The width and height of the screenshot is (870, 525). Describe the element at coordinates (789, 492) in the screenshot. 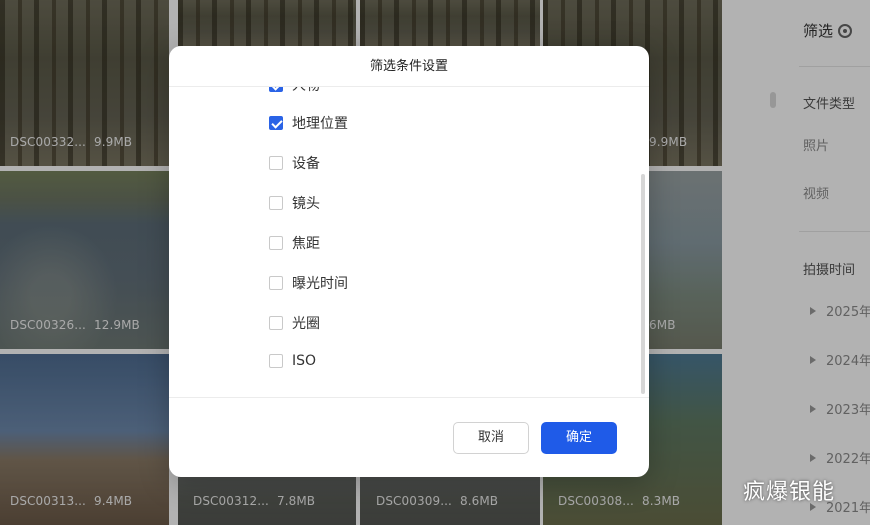

I see `watermark: 疯爆银能` at that location.